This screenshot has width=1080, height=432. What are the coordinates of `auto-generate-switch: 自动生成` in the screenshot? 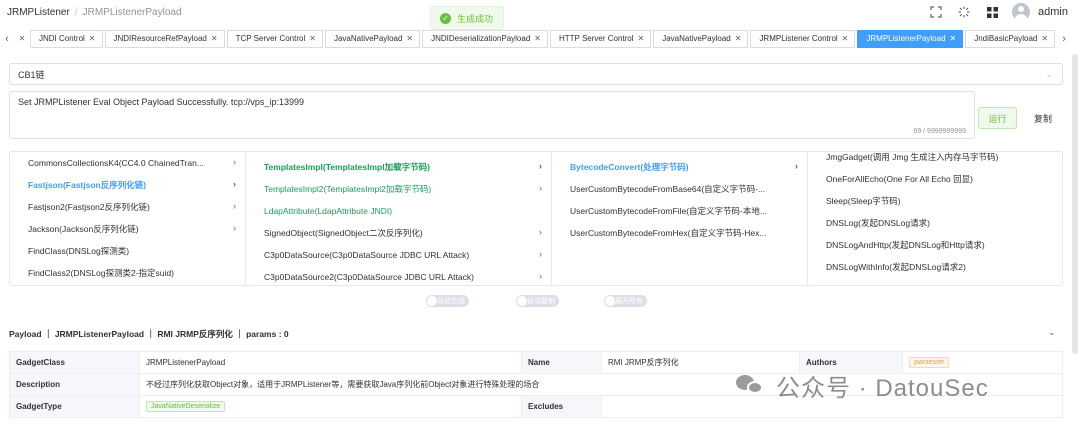 It's located at (447, 301).